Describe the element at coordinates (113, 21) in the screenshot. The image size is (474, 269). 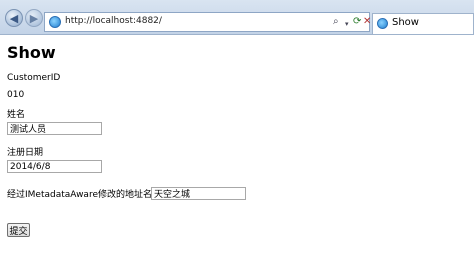
I see `url-text: http://localhost:4882/` at that location.